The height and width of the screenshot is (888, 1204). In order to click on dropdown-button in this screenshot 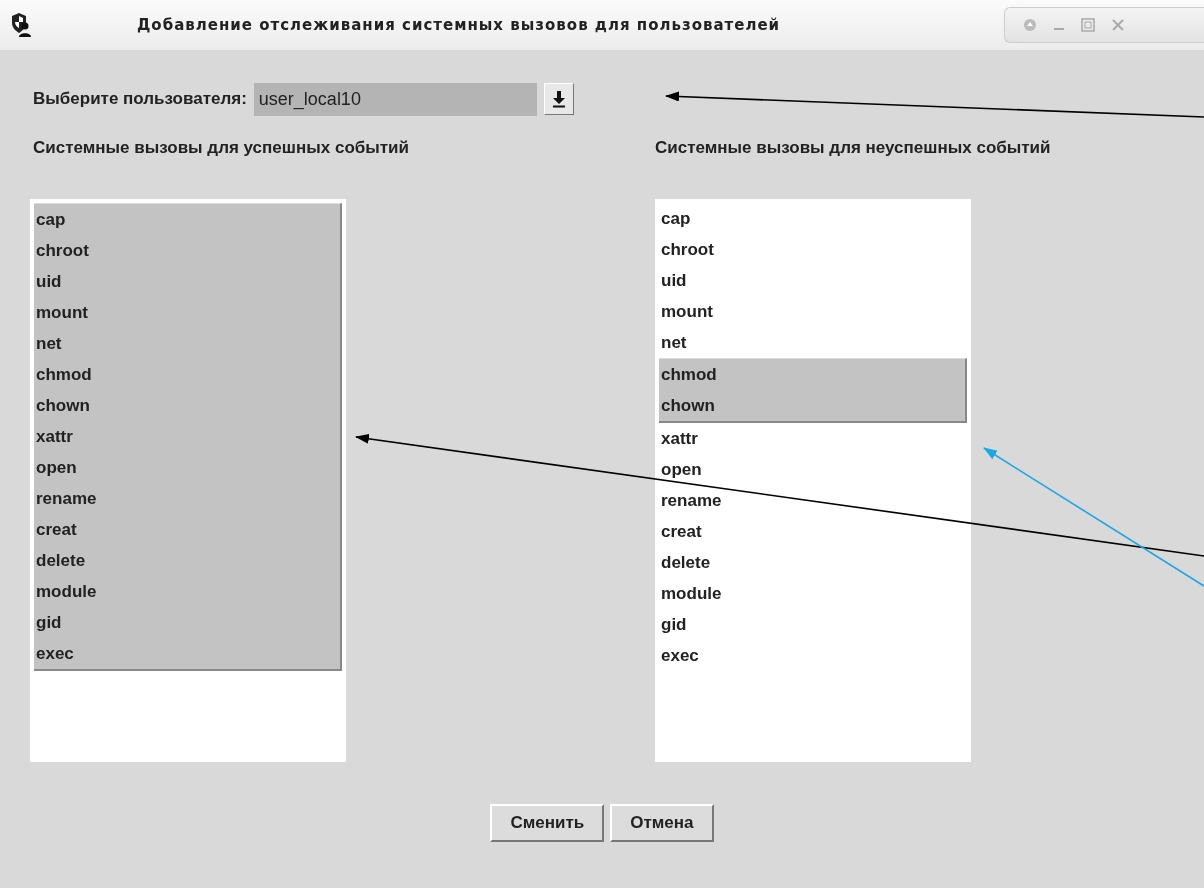, I will do `click(558, 99)`.